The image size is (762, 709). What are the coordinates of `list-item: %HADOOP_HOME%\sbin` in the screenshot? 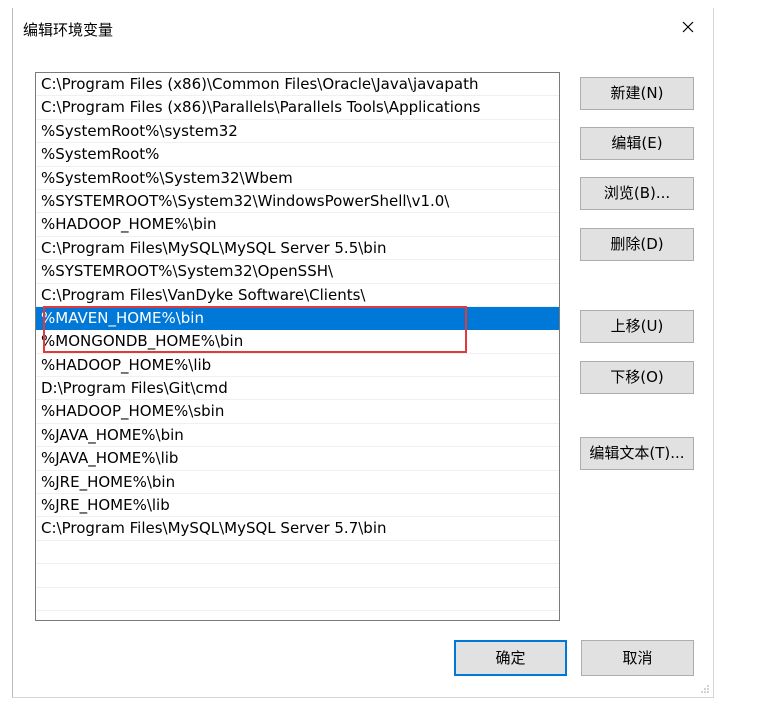 It's located at (297, 412).